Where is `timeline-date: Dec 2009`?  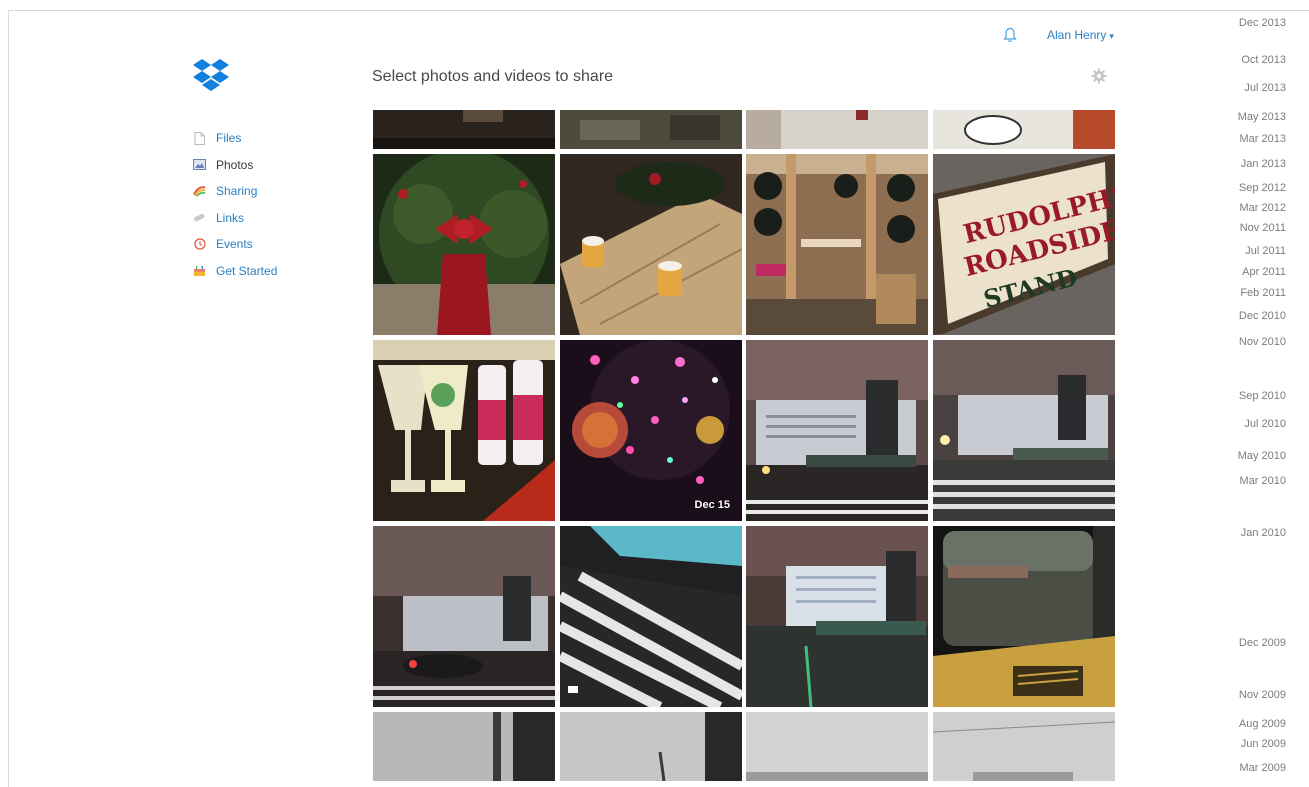
timeline-date: Dec 2009 is located at coordinates (1262, 643).